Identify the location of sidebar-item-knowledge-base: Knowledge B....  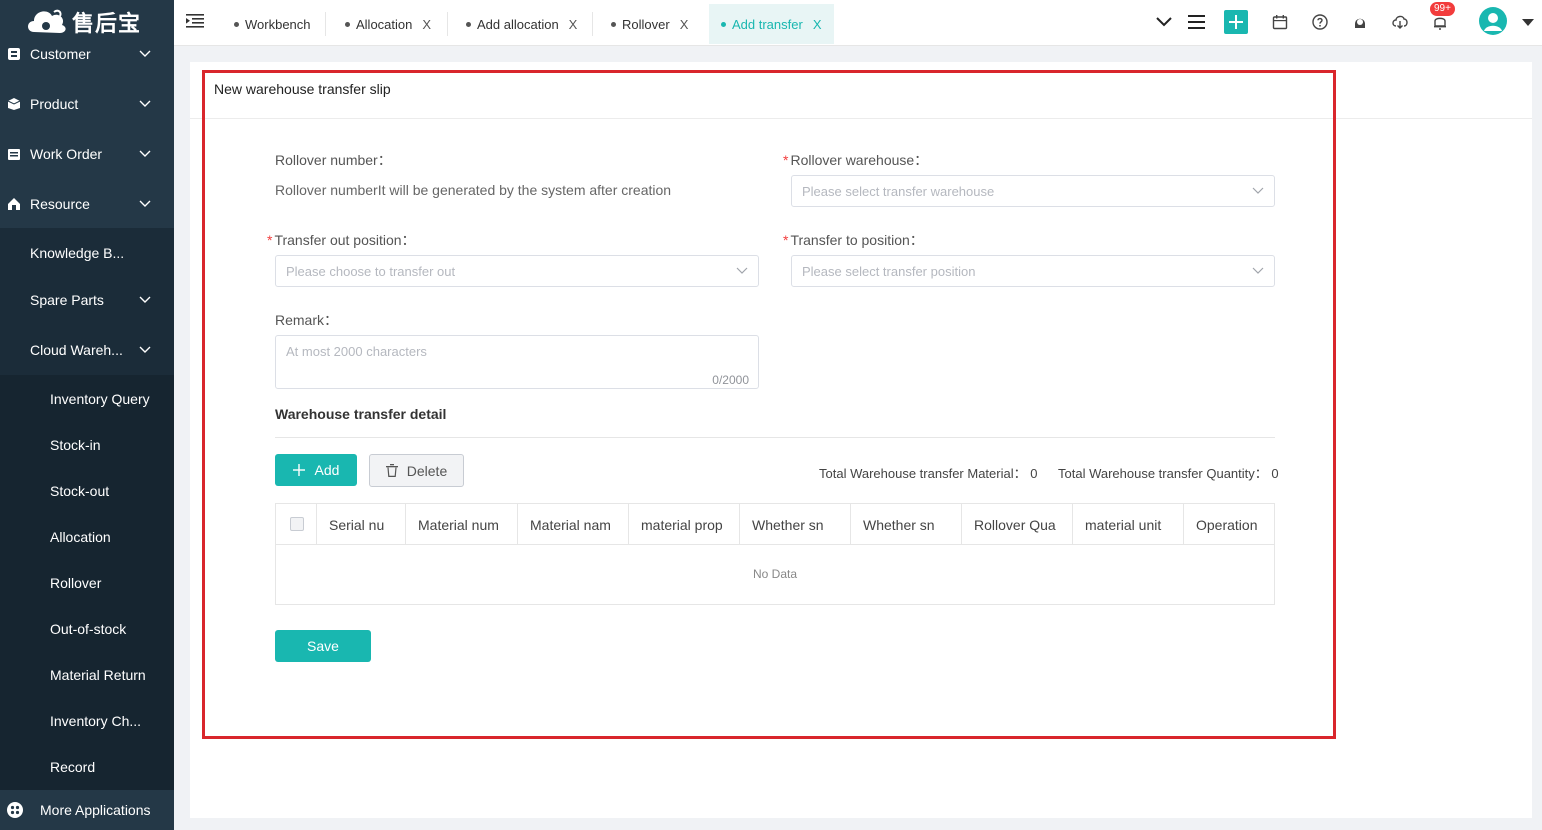
(87, 253).